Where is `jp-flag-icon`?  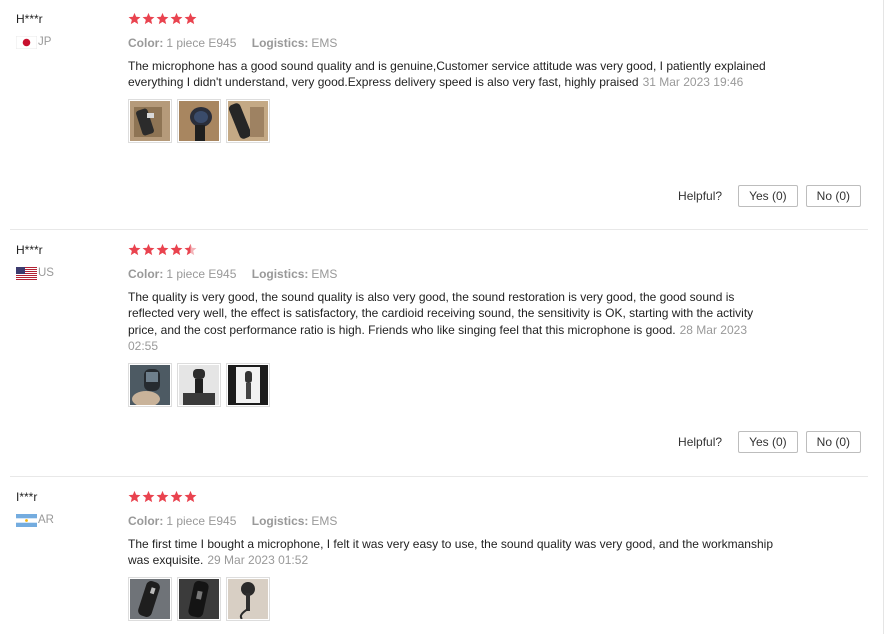 jp-flag-icon is located at coordinates (26, 42).